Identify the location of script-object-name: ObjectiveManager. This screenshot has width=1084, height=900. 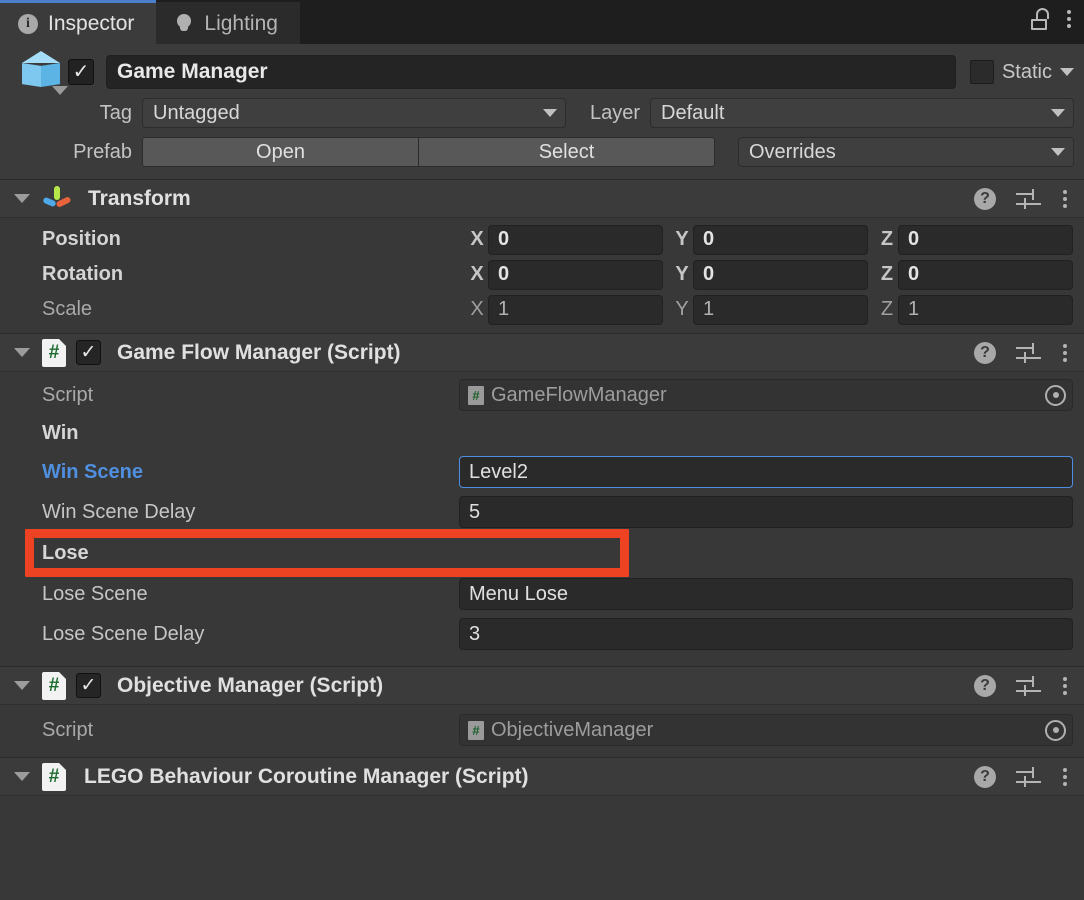
(572, 729).